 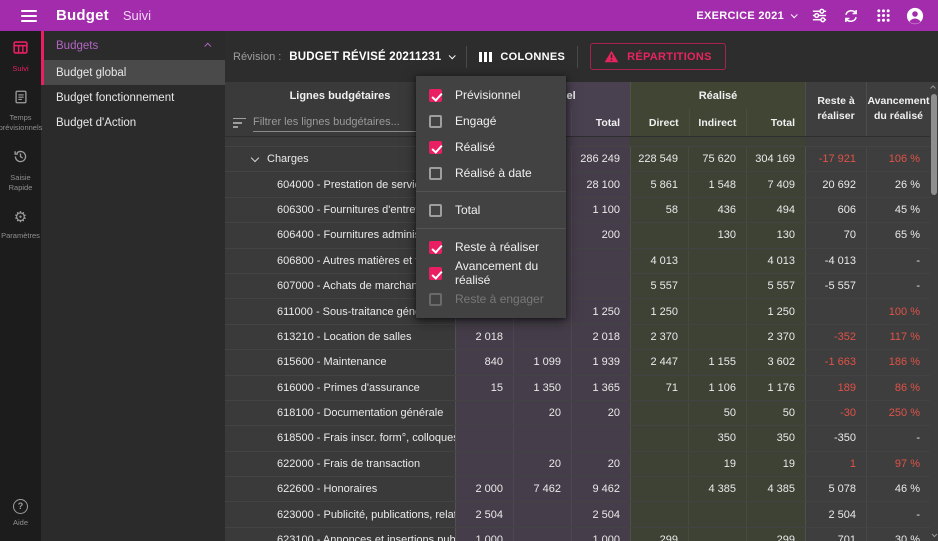 I want to click on scroll-down-arrow-icon, so click(x=934, y=535).